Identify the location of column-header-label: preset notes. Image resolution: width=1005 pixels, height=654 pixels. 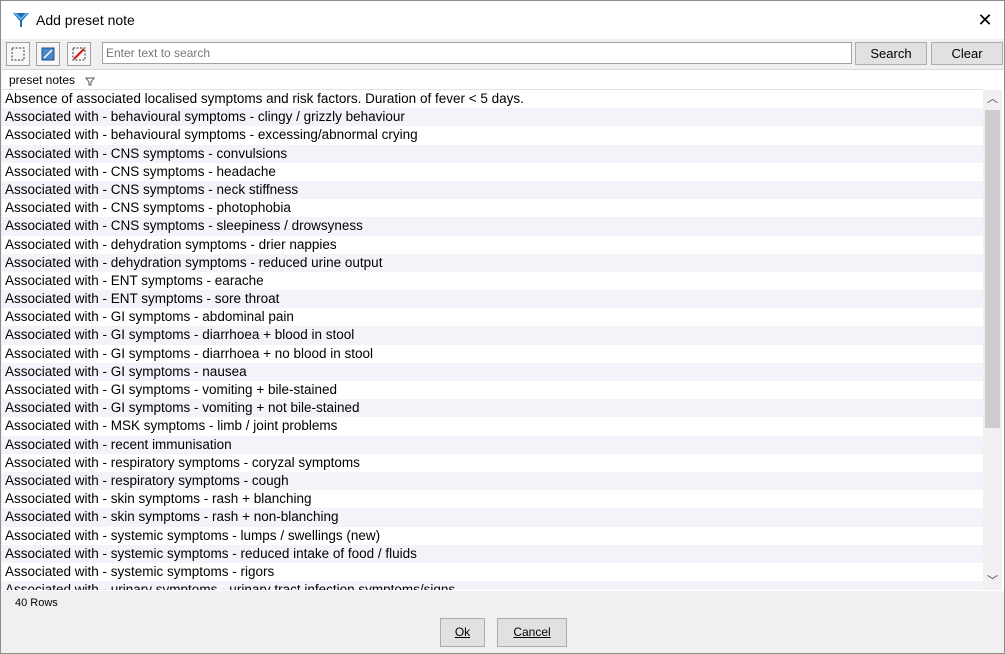
(42, 80).